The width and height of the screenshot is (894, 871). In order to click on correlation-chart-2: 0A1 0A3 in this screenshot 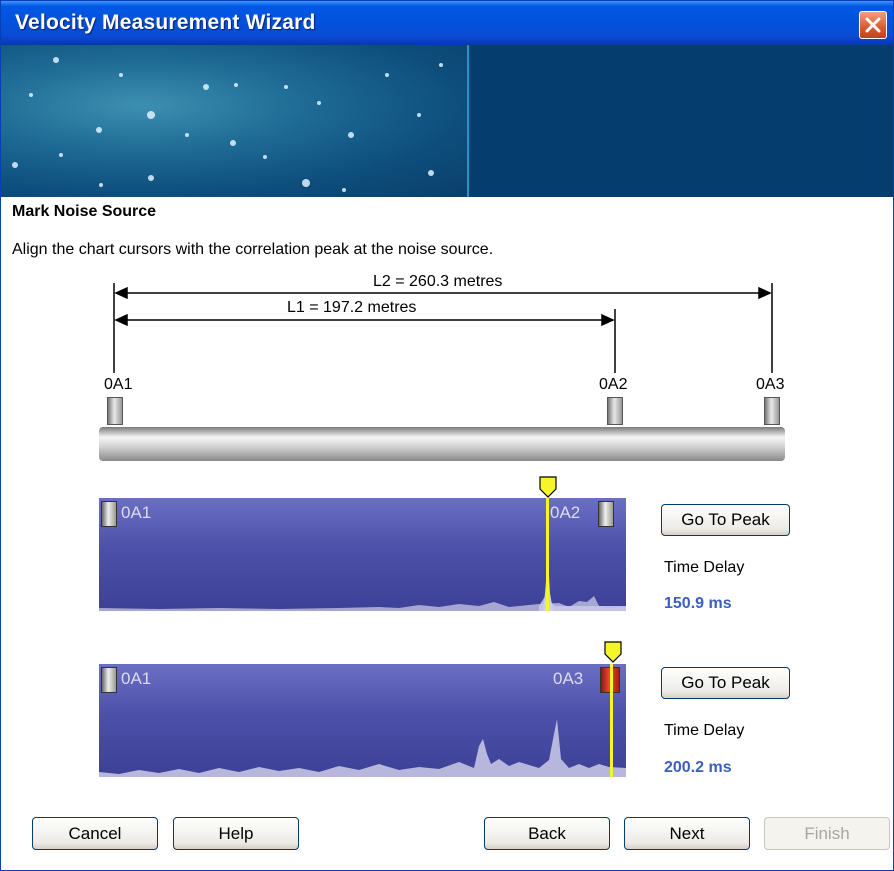, I will do `click(362, 720)`.